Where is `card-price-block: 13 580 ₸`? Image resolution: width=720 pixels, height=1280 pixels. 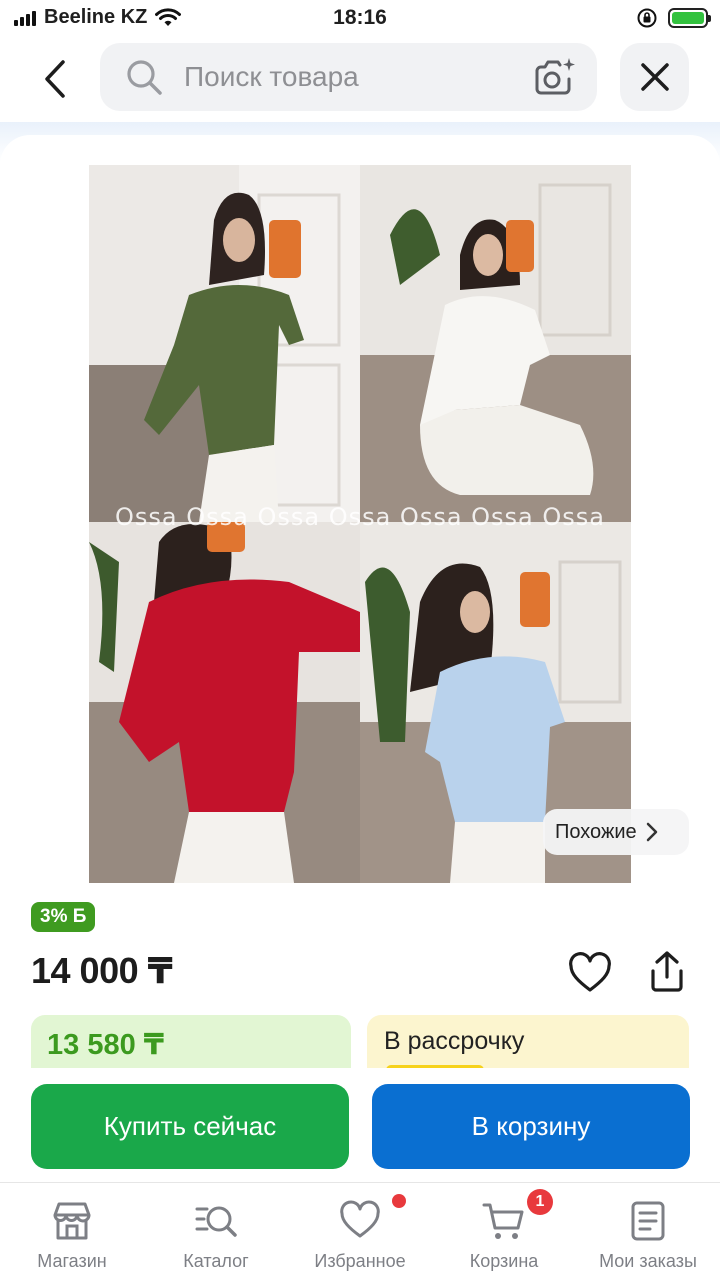
card-price-block: 13 580 ₸ is located at coordinates (191, 1045).